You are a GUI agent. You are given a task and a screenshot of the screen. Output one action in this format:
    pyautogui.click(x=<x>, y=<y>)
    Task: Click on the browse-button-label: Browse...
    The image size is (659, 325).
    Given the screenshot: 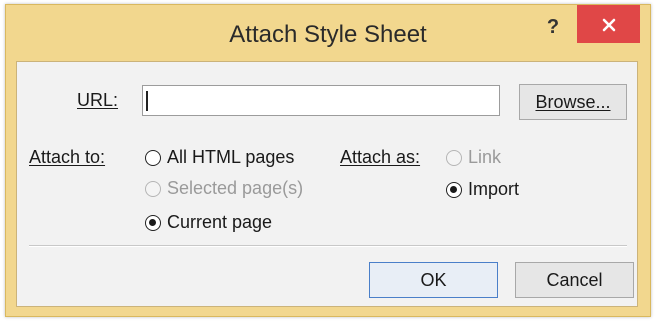 What is the action you would take?
    pyautogui.click(x=573, y=102)
    